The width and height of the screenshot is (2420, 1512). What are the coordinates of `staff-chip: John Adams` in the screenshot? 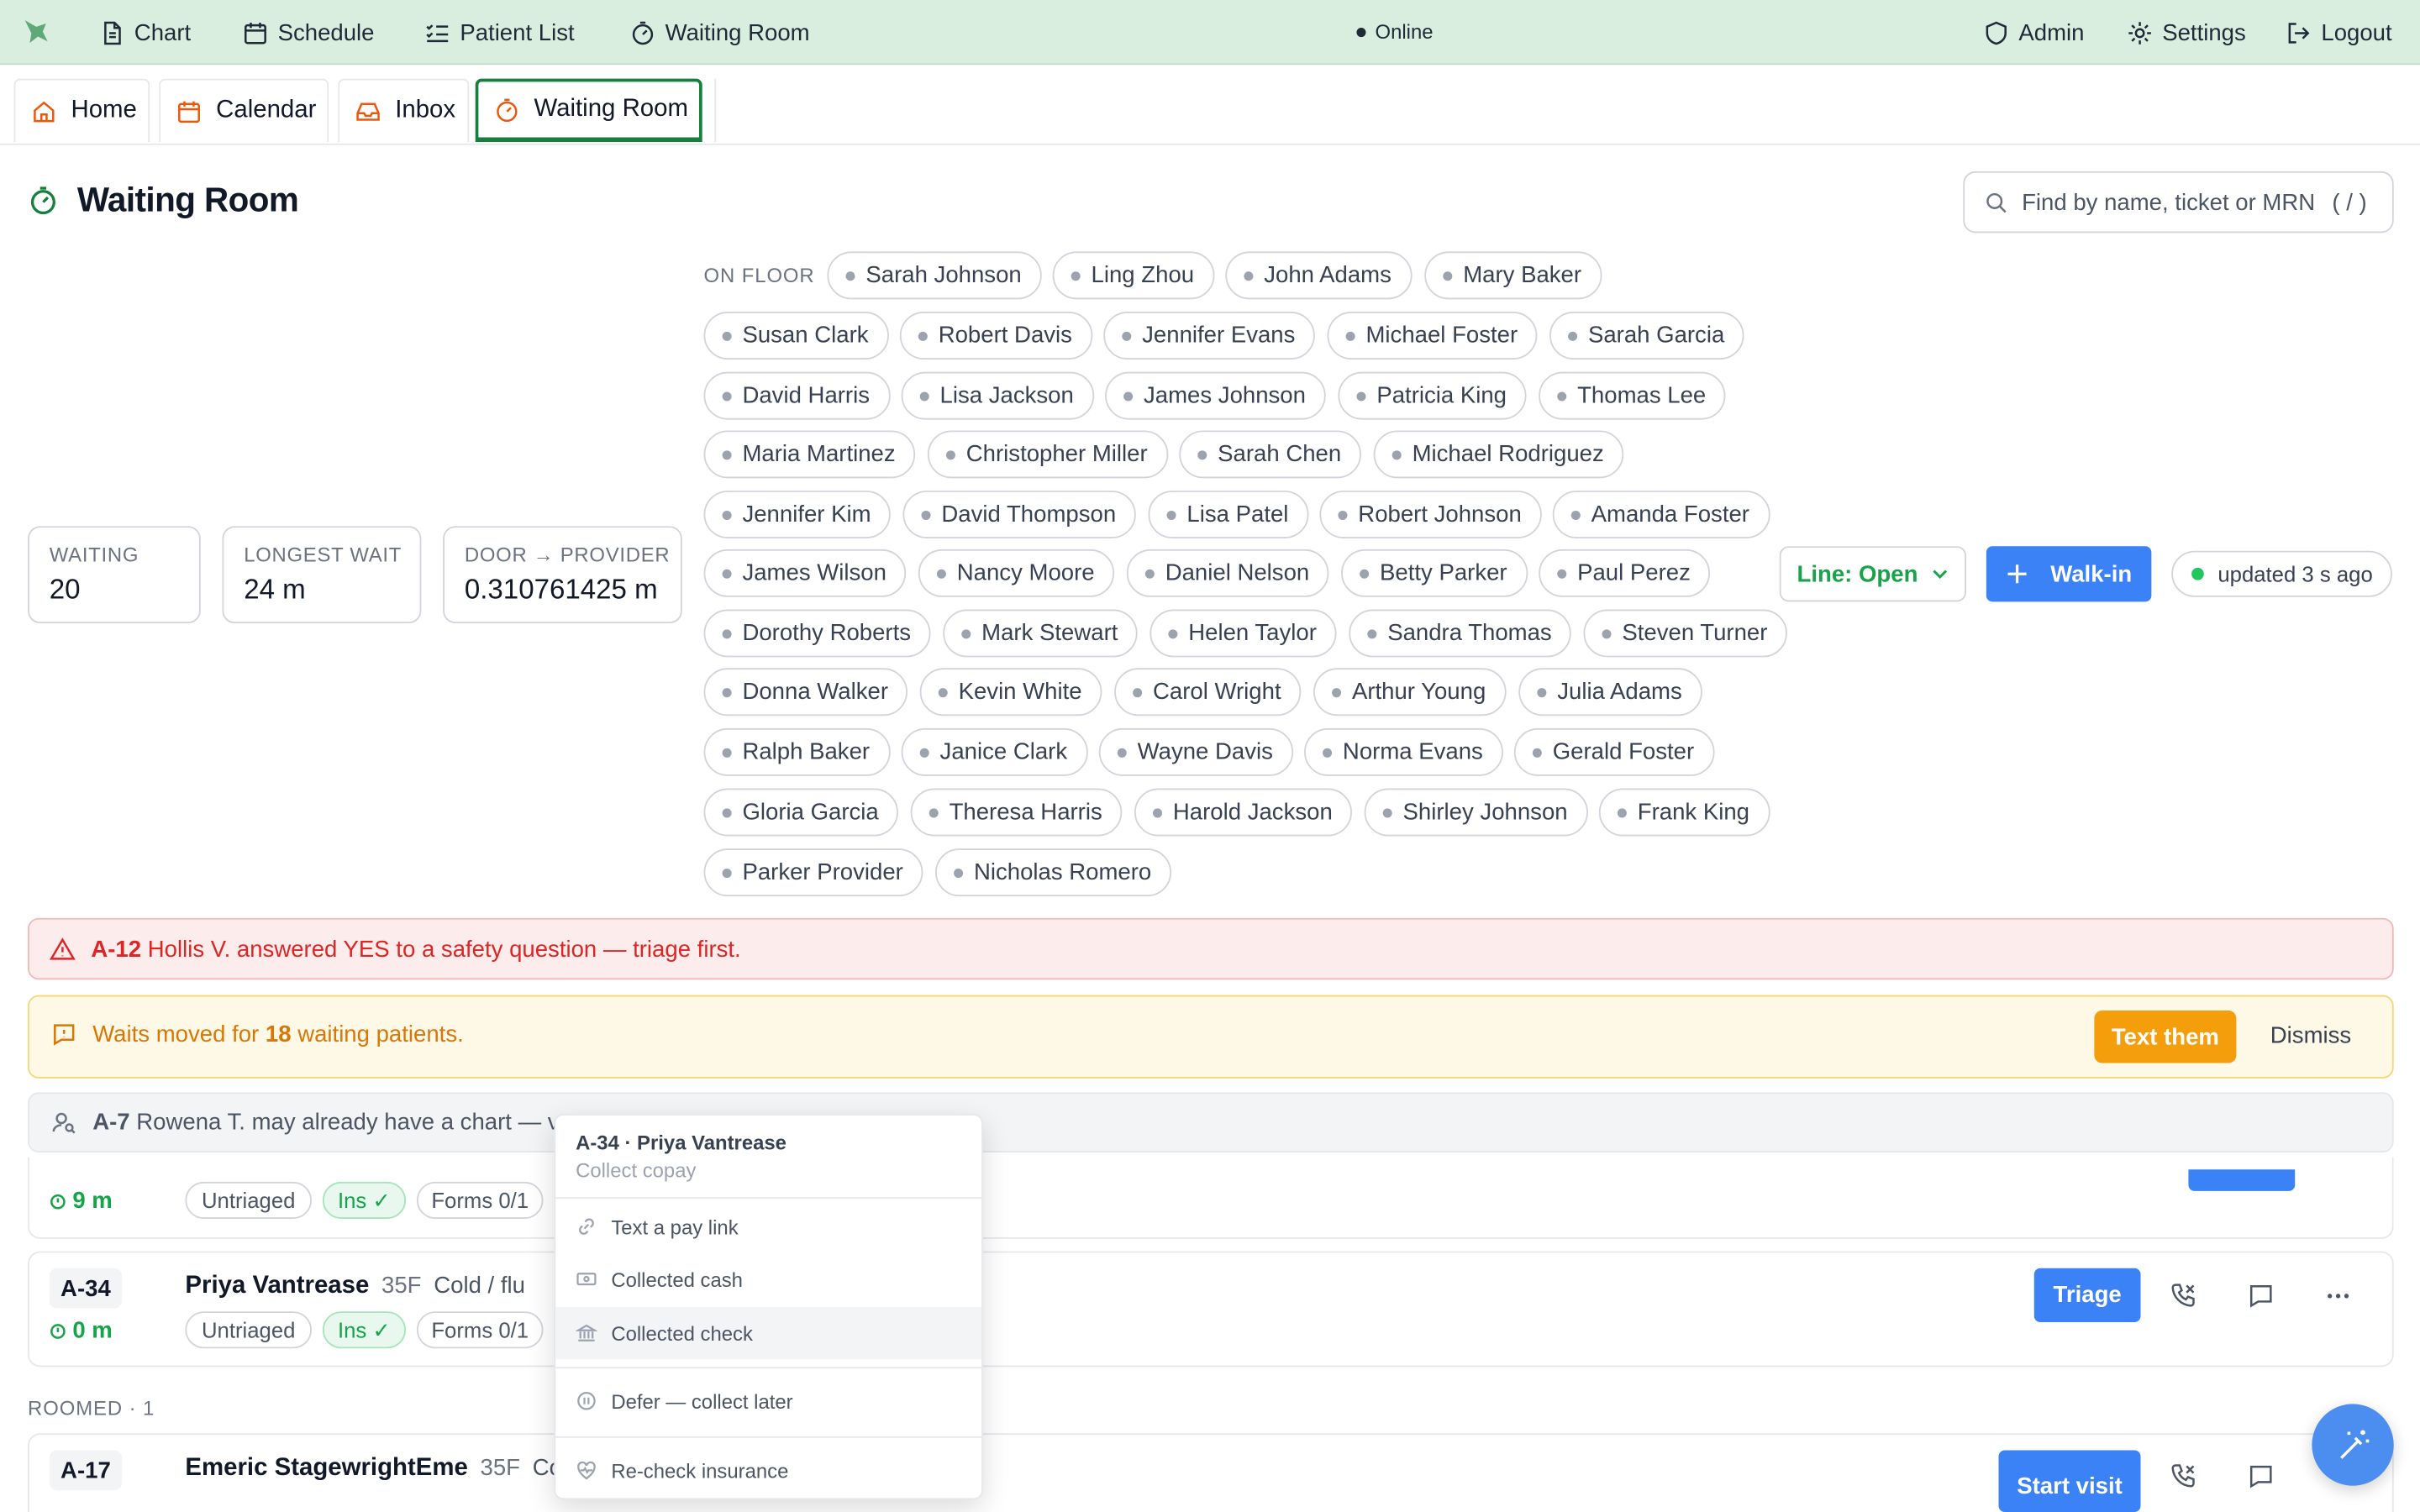 It's located at (1318, 275).